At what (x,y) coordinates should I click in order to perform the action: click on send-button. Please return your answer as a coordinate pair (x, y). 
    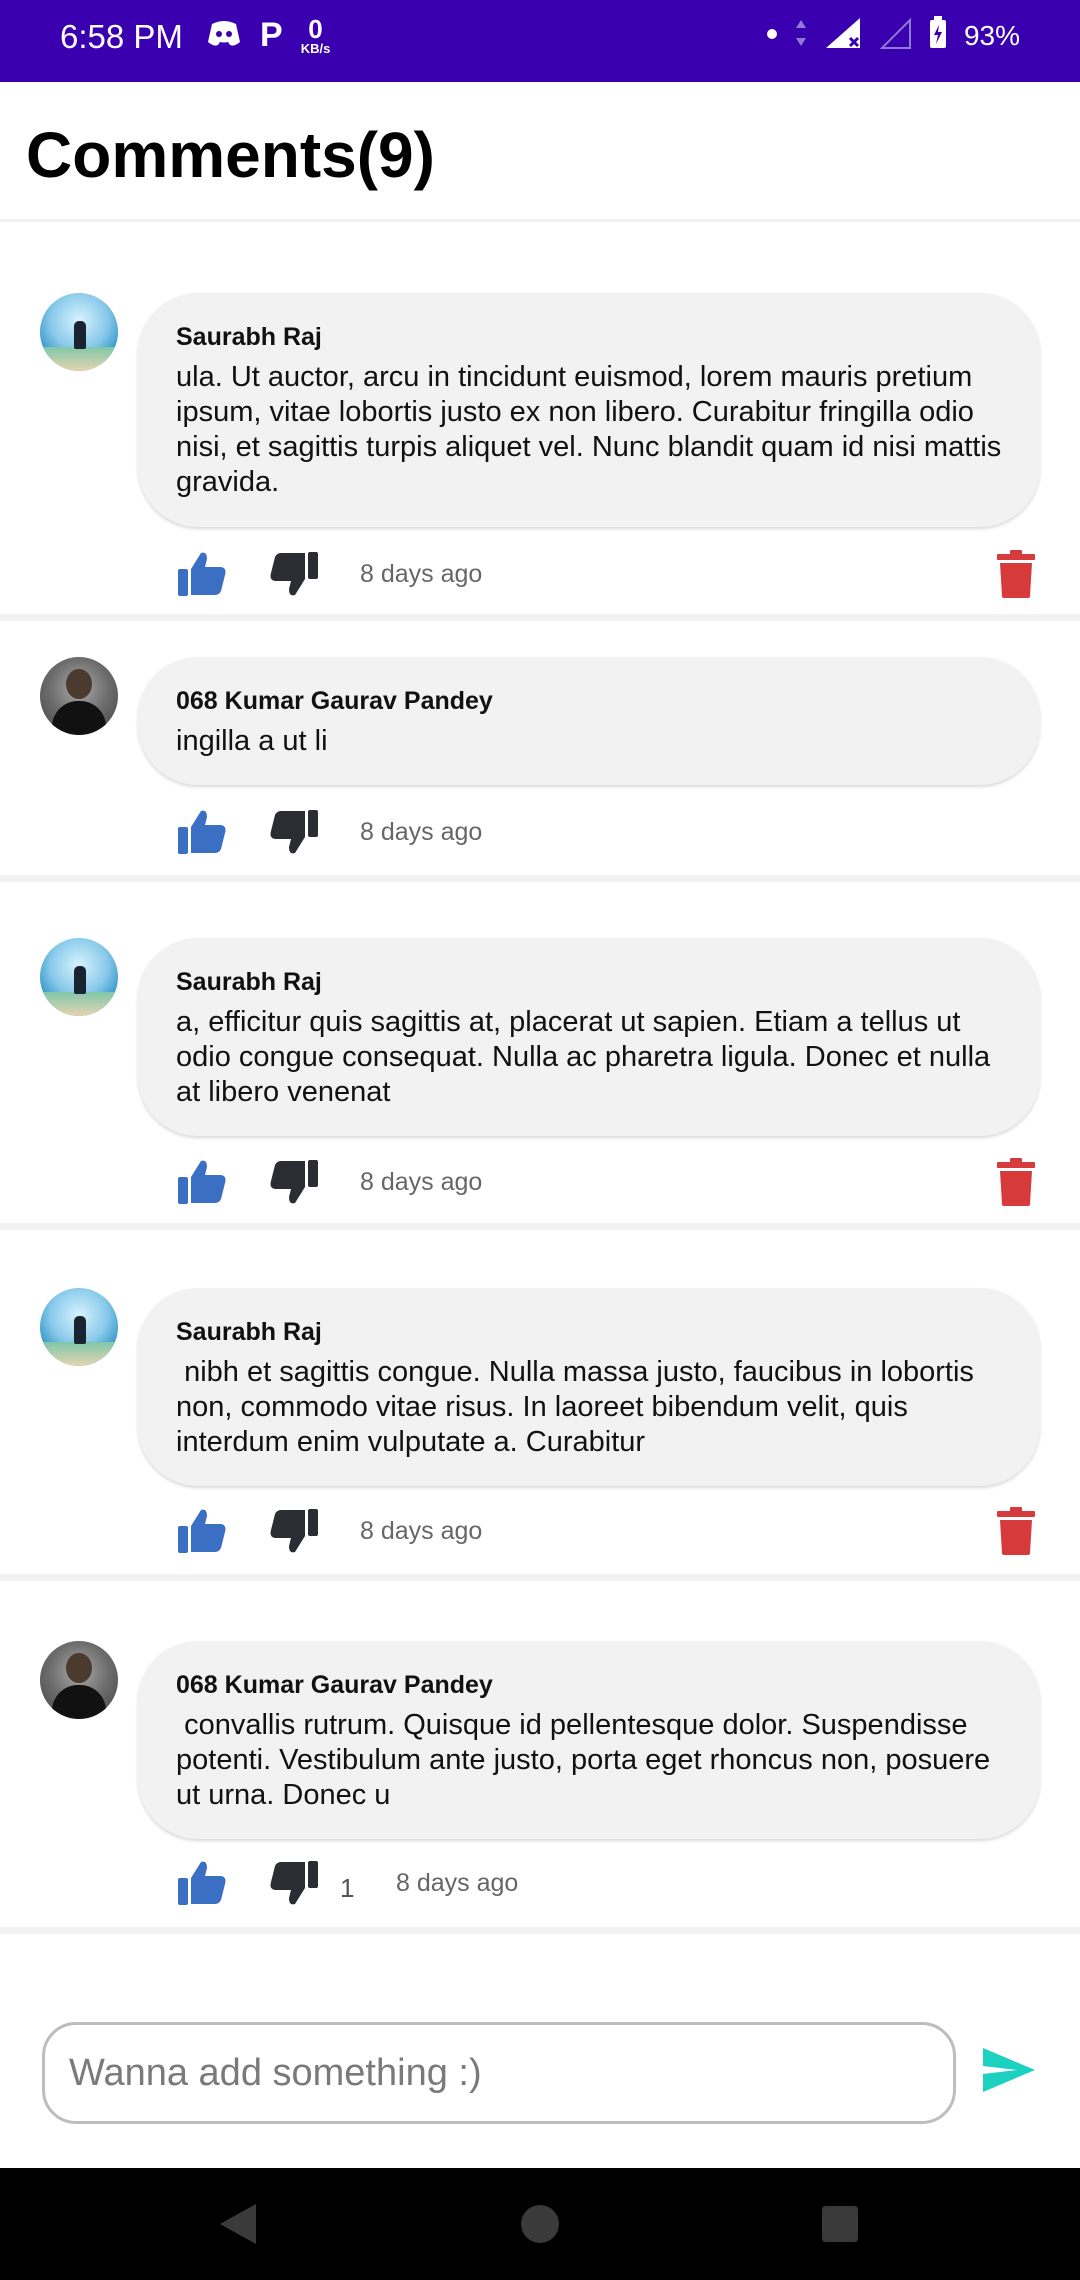
    Looking at the image, I should click on (1009, 2070).